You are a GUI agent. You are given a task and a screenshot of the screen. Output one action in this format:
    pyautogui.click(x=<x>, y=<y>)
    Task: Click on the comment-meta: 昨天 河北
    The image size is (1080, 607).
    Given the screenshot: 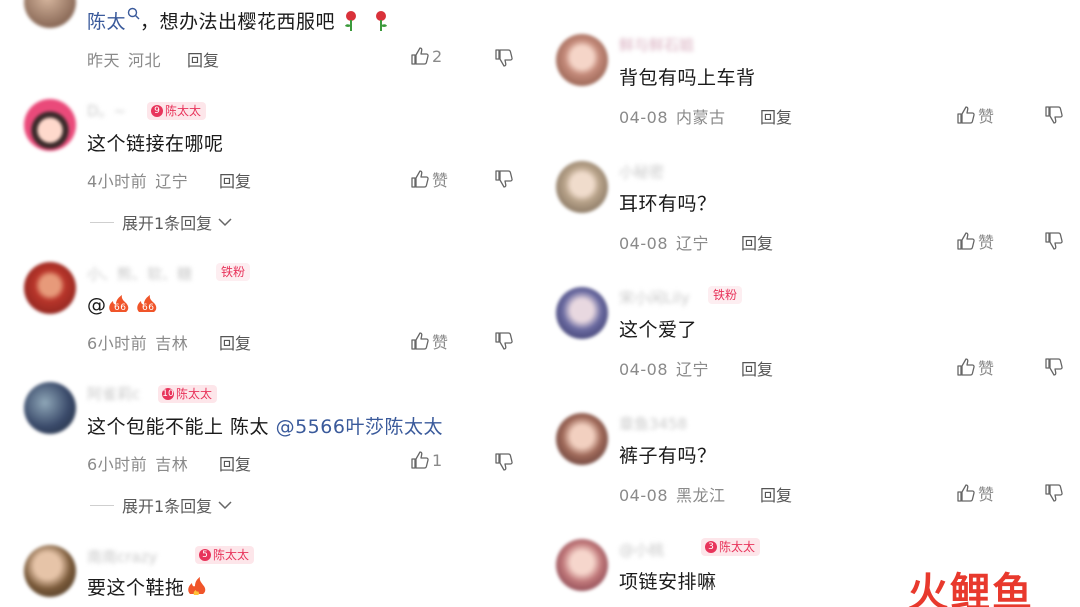 What is the action you would take?
    pyautogui.click(x=124, y=59)
    